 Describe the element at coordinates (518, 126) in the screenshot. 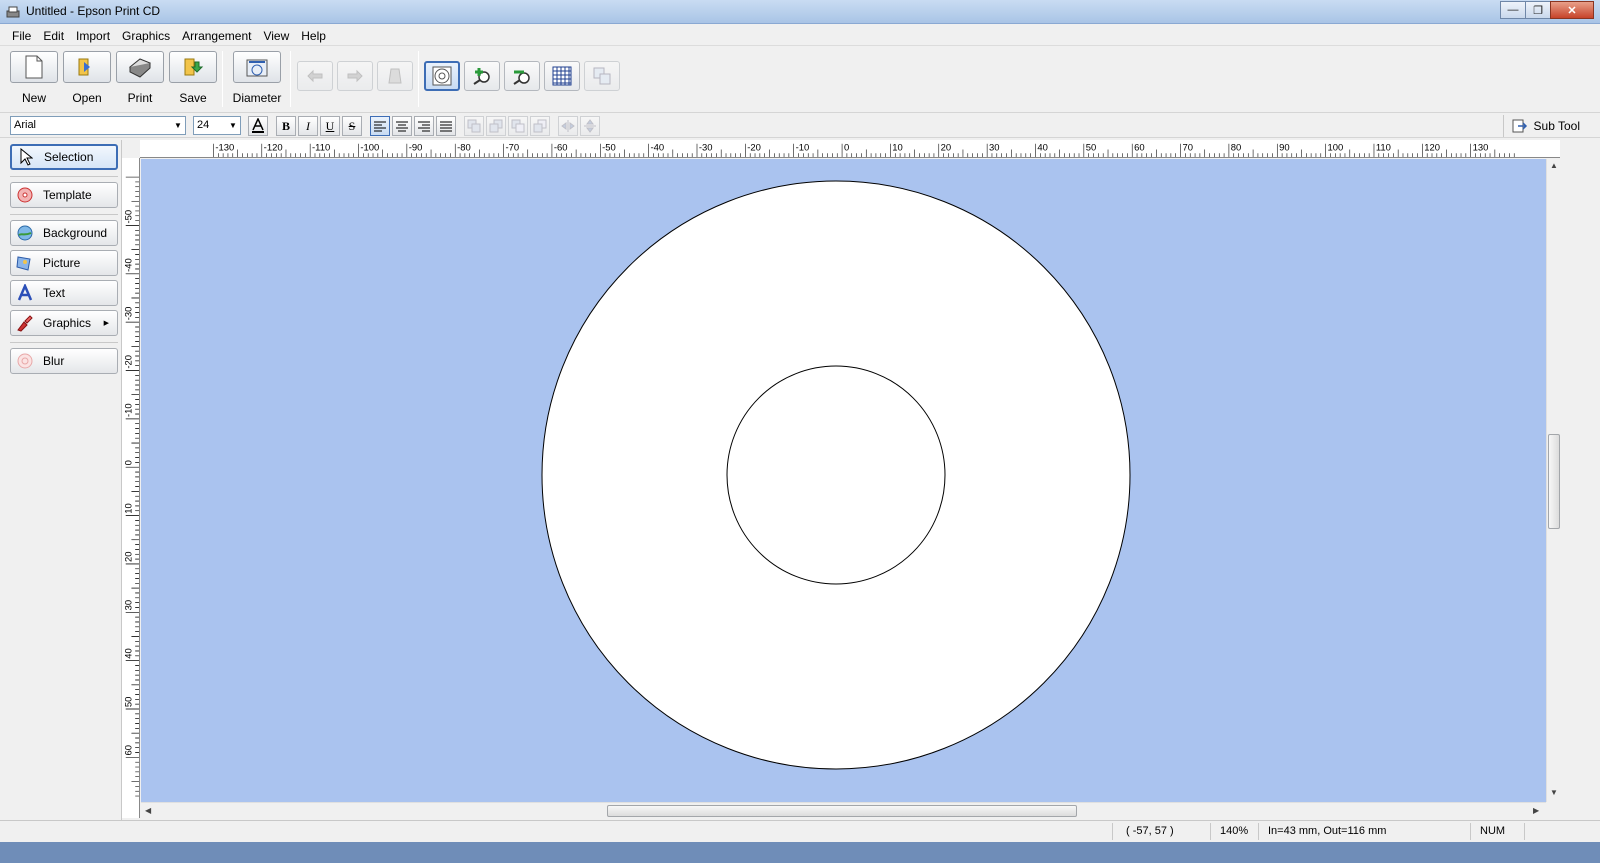

I see `send-backward-button` at that location.